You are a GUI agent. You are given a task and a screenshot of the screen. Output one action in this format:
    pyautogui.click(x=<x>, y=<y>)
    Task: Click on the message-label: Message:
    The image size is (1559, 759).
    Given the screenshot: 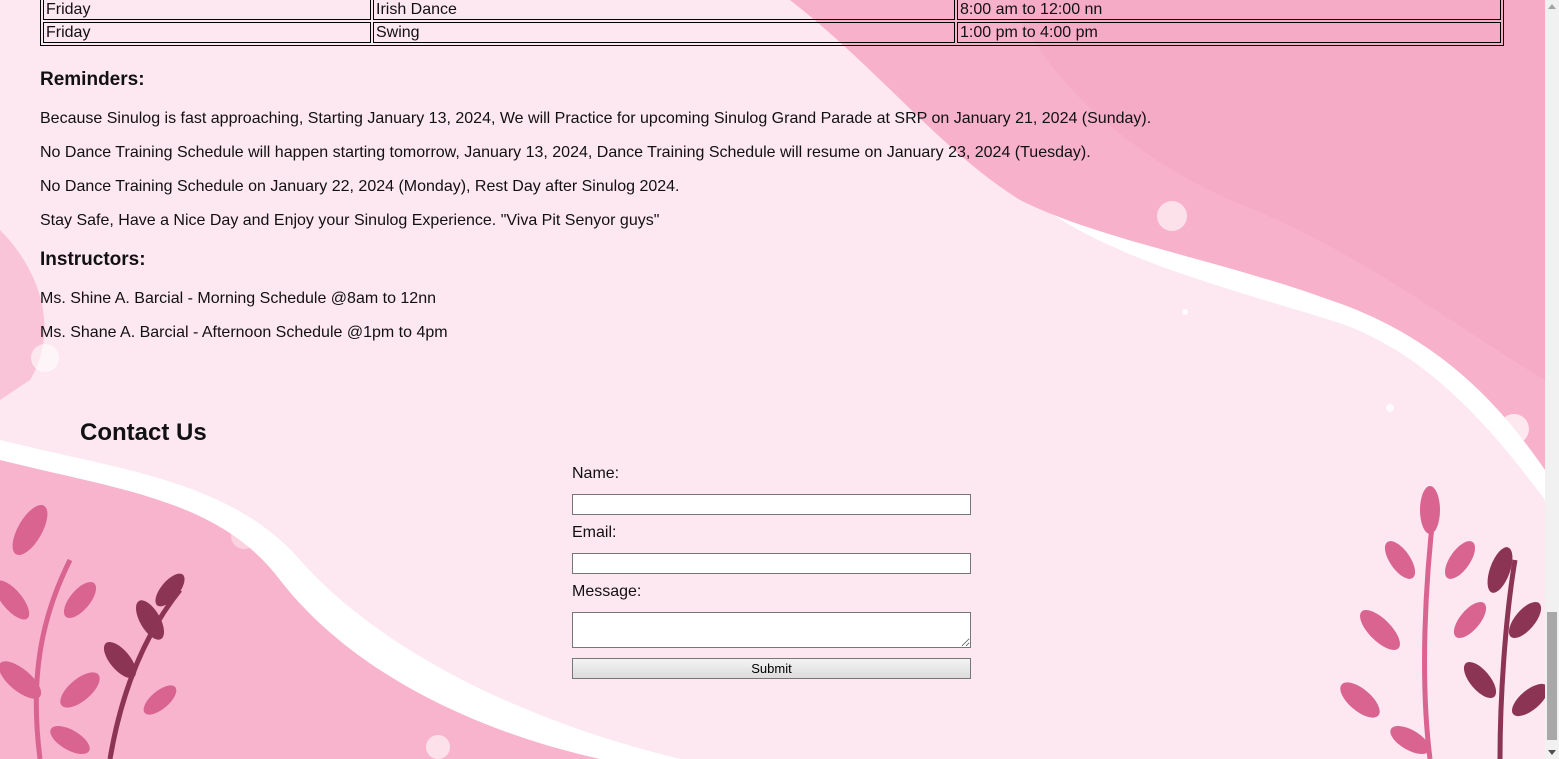 What is the action you would take?
    pyautogui.click(x=607, y=591)
    